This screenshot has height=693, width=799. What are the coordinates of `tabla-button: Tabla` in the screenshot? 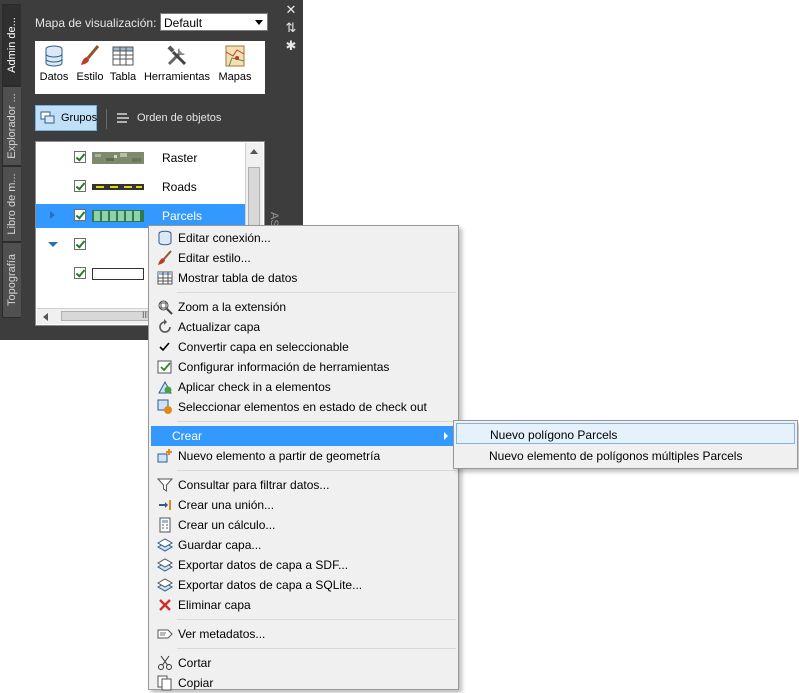 It's located at (123, 63).